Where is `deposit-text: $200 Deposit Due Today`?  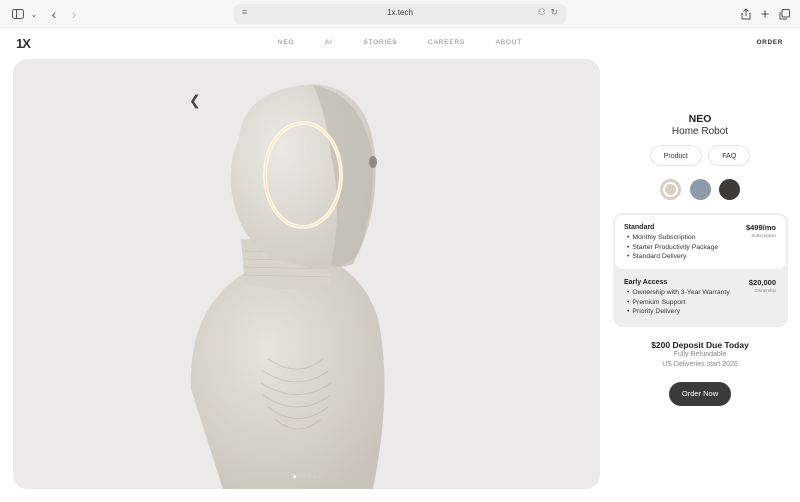 deposit-text: $200 Deposit Due Today is located at coordinates (700, 345).